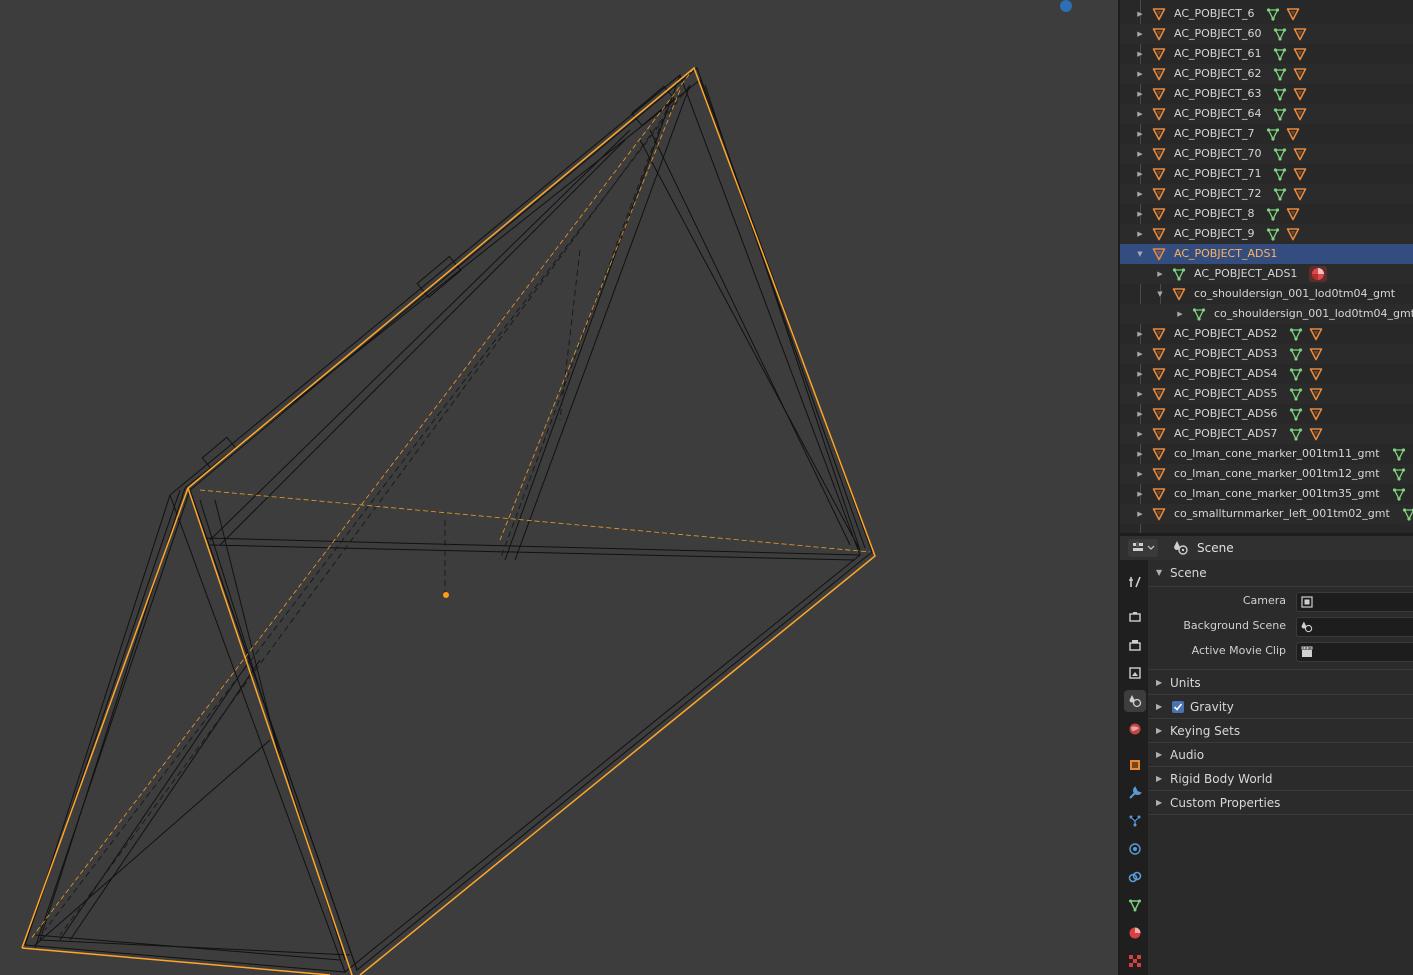 The image size is (1413, 975). Describe the element at coordinates (1135, 933) in the screenshot. I see `tab-material` at that location.